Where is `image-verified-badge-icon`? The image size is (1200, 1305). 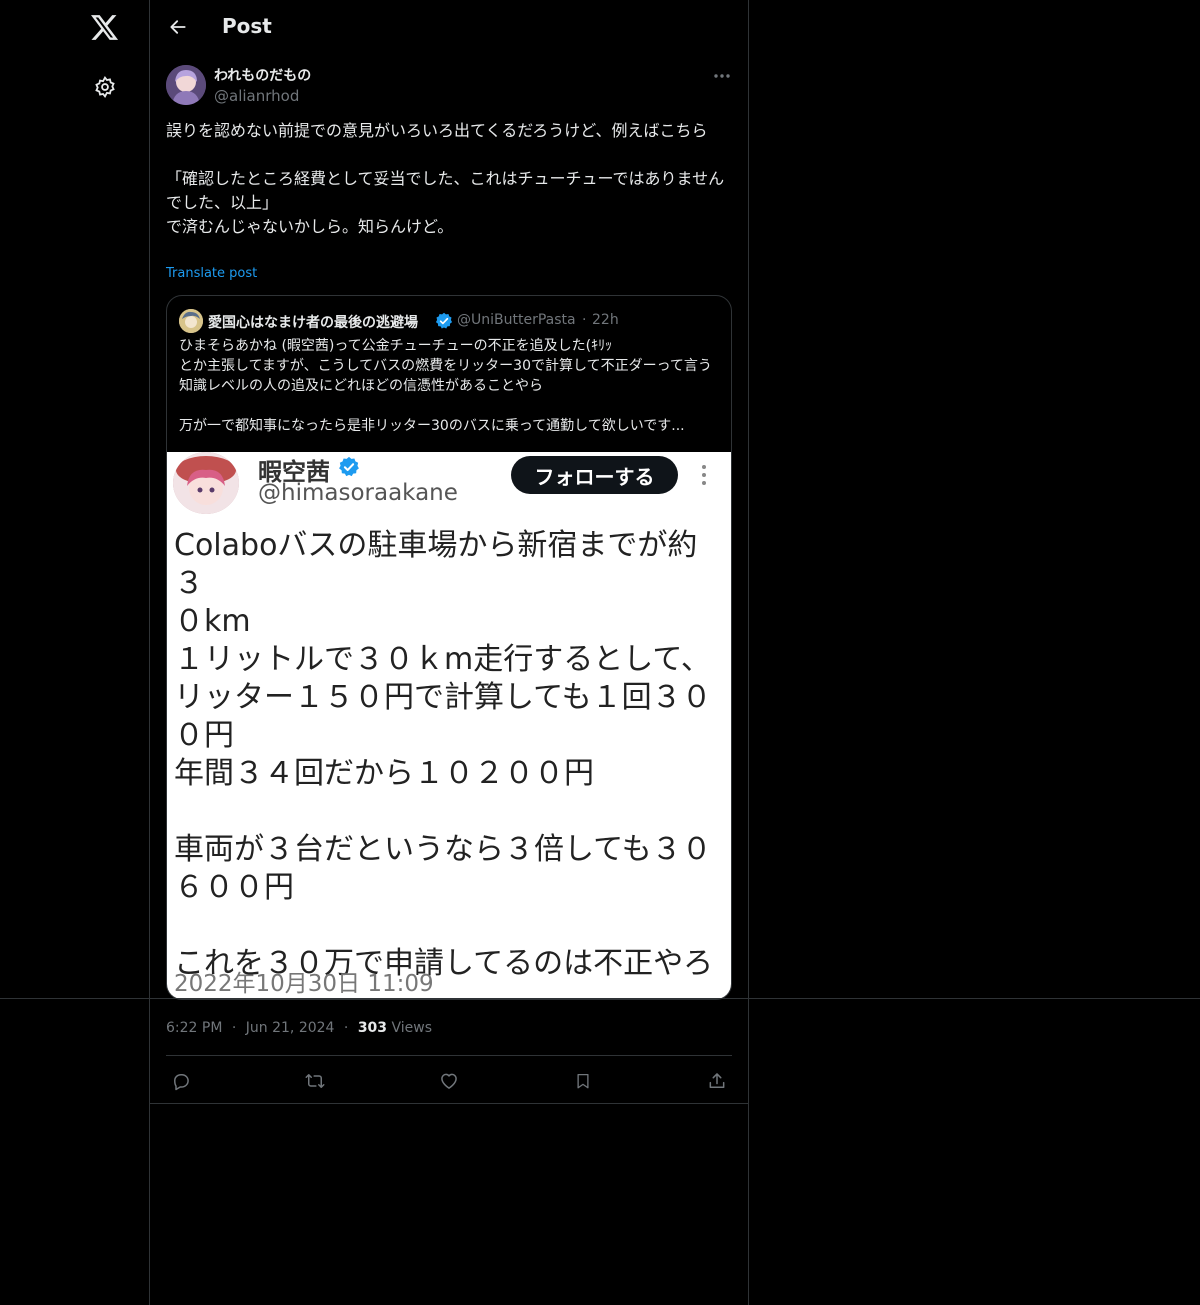
image-verified-badge-icon is located at coordinates (349, 467).